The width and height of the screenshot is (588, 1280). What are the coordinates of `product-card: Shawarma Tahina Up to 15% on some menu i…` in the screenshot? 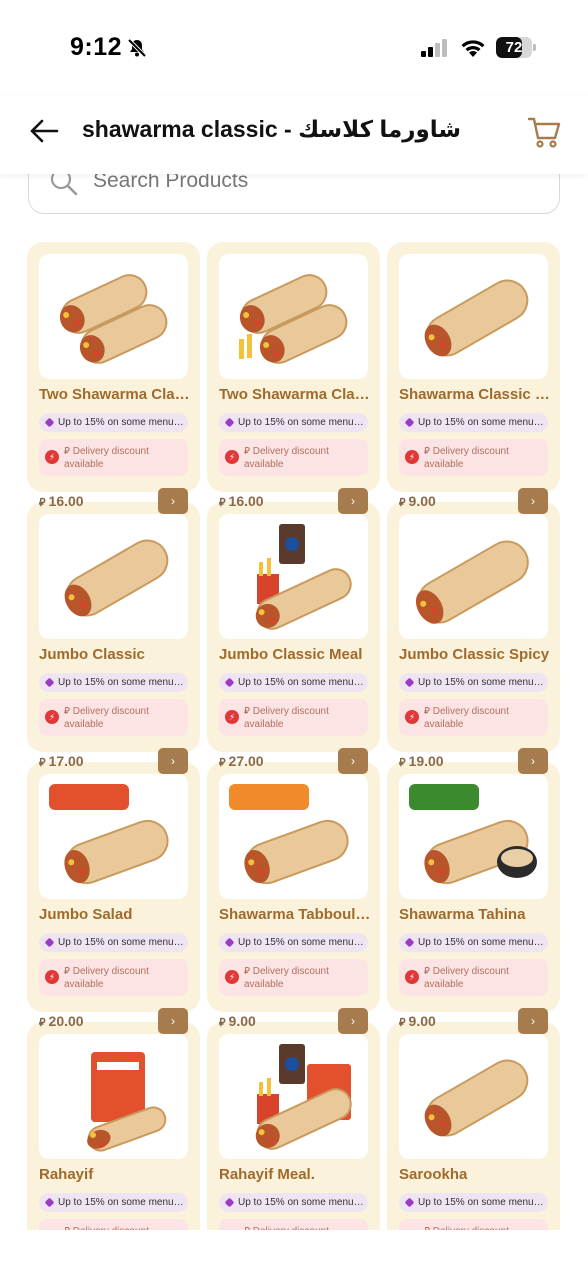 It's located at (473, 898).